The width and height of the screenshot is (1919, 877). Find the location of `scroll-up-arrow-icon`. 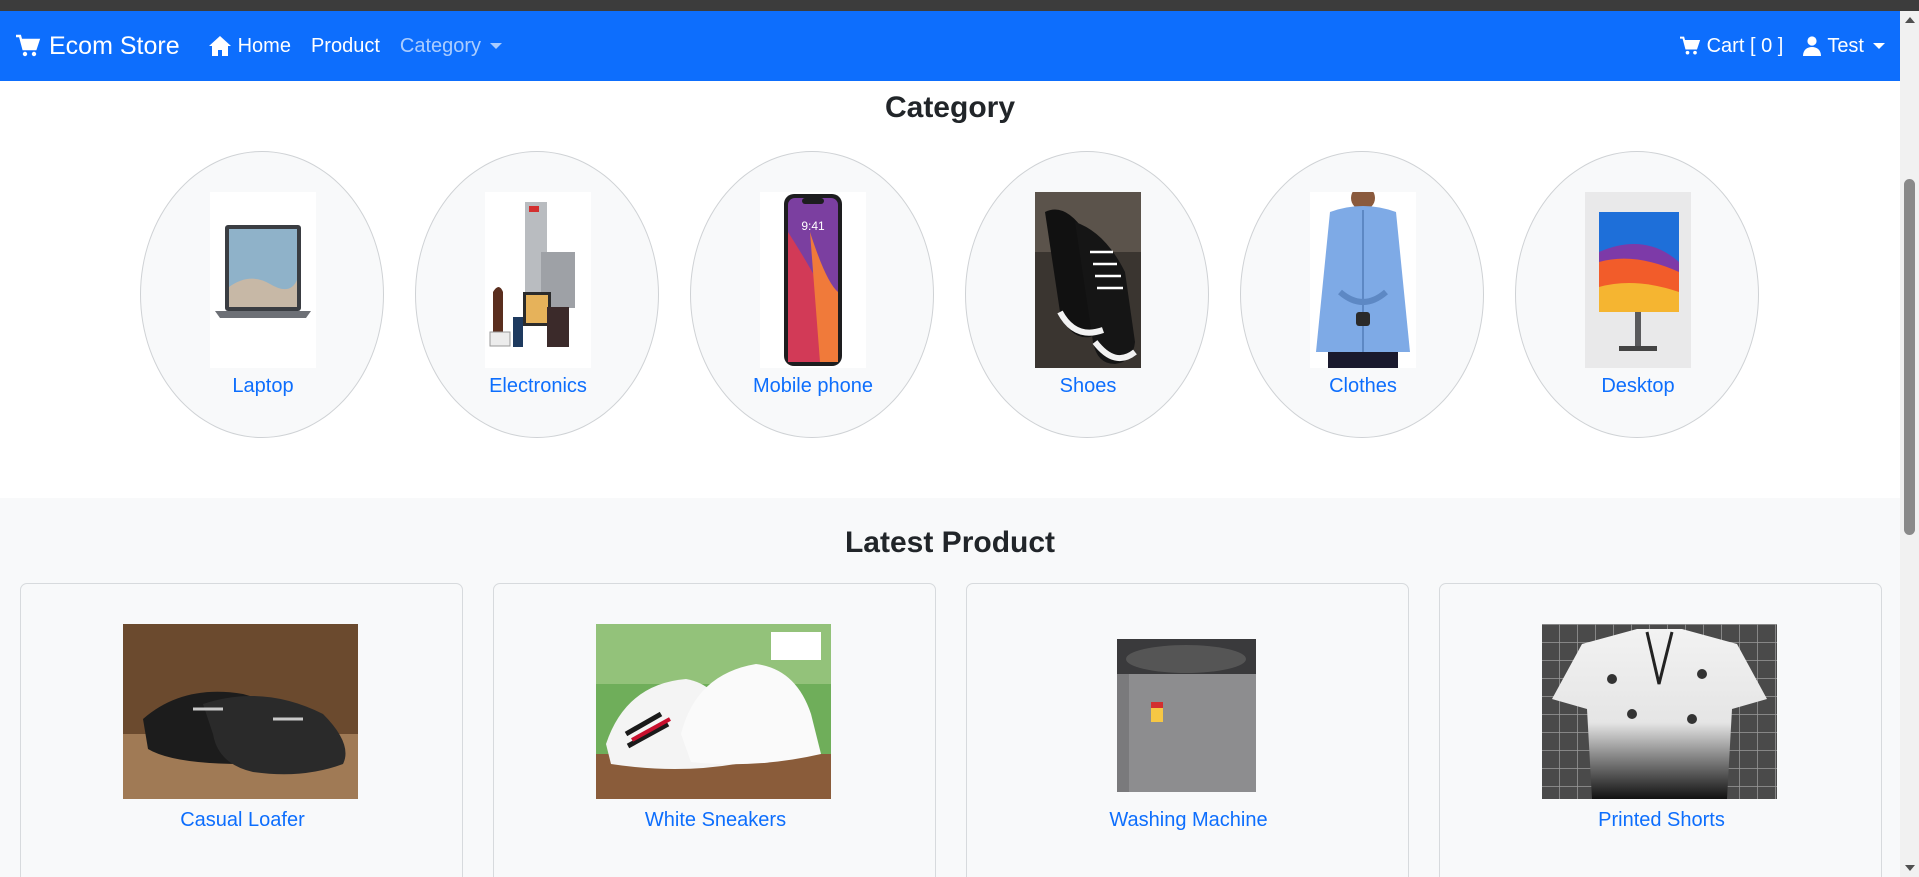

scroll-up-arrow-icon is located at coordinates (1910, 20).